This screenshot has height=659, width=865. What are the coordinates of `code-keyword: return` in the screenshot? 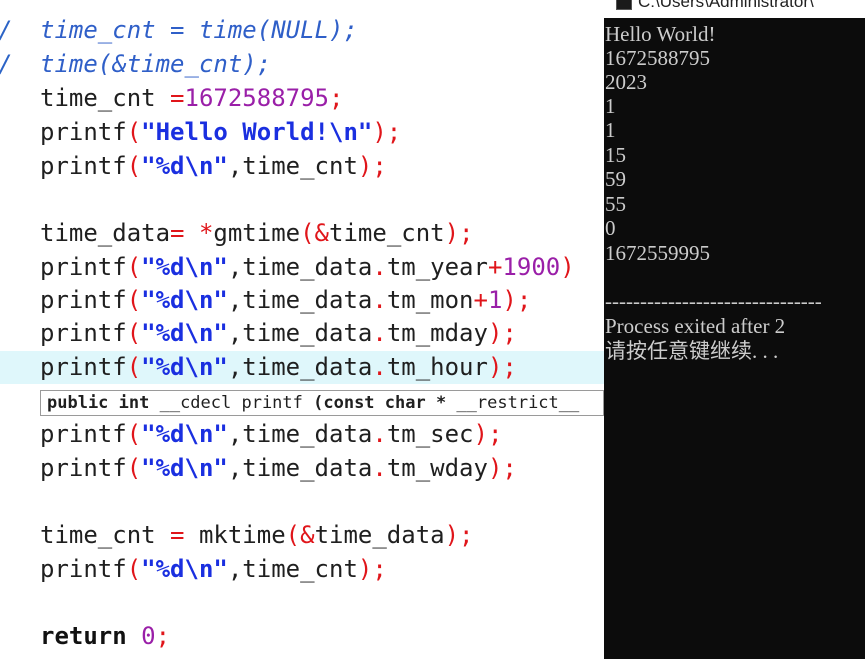 It's located at (83, 636).